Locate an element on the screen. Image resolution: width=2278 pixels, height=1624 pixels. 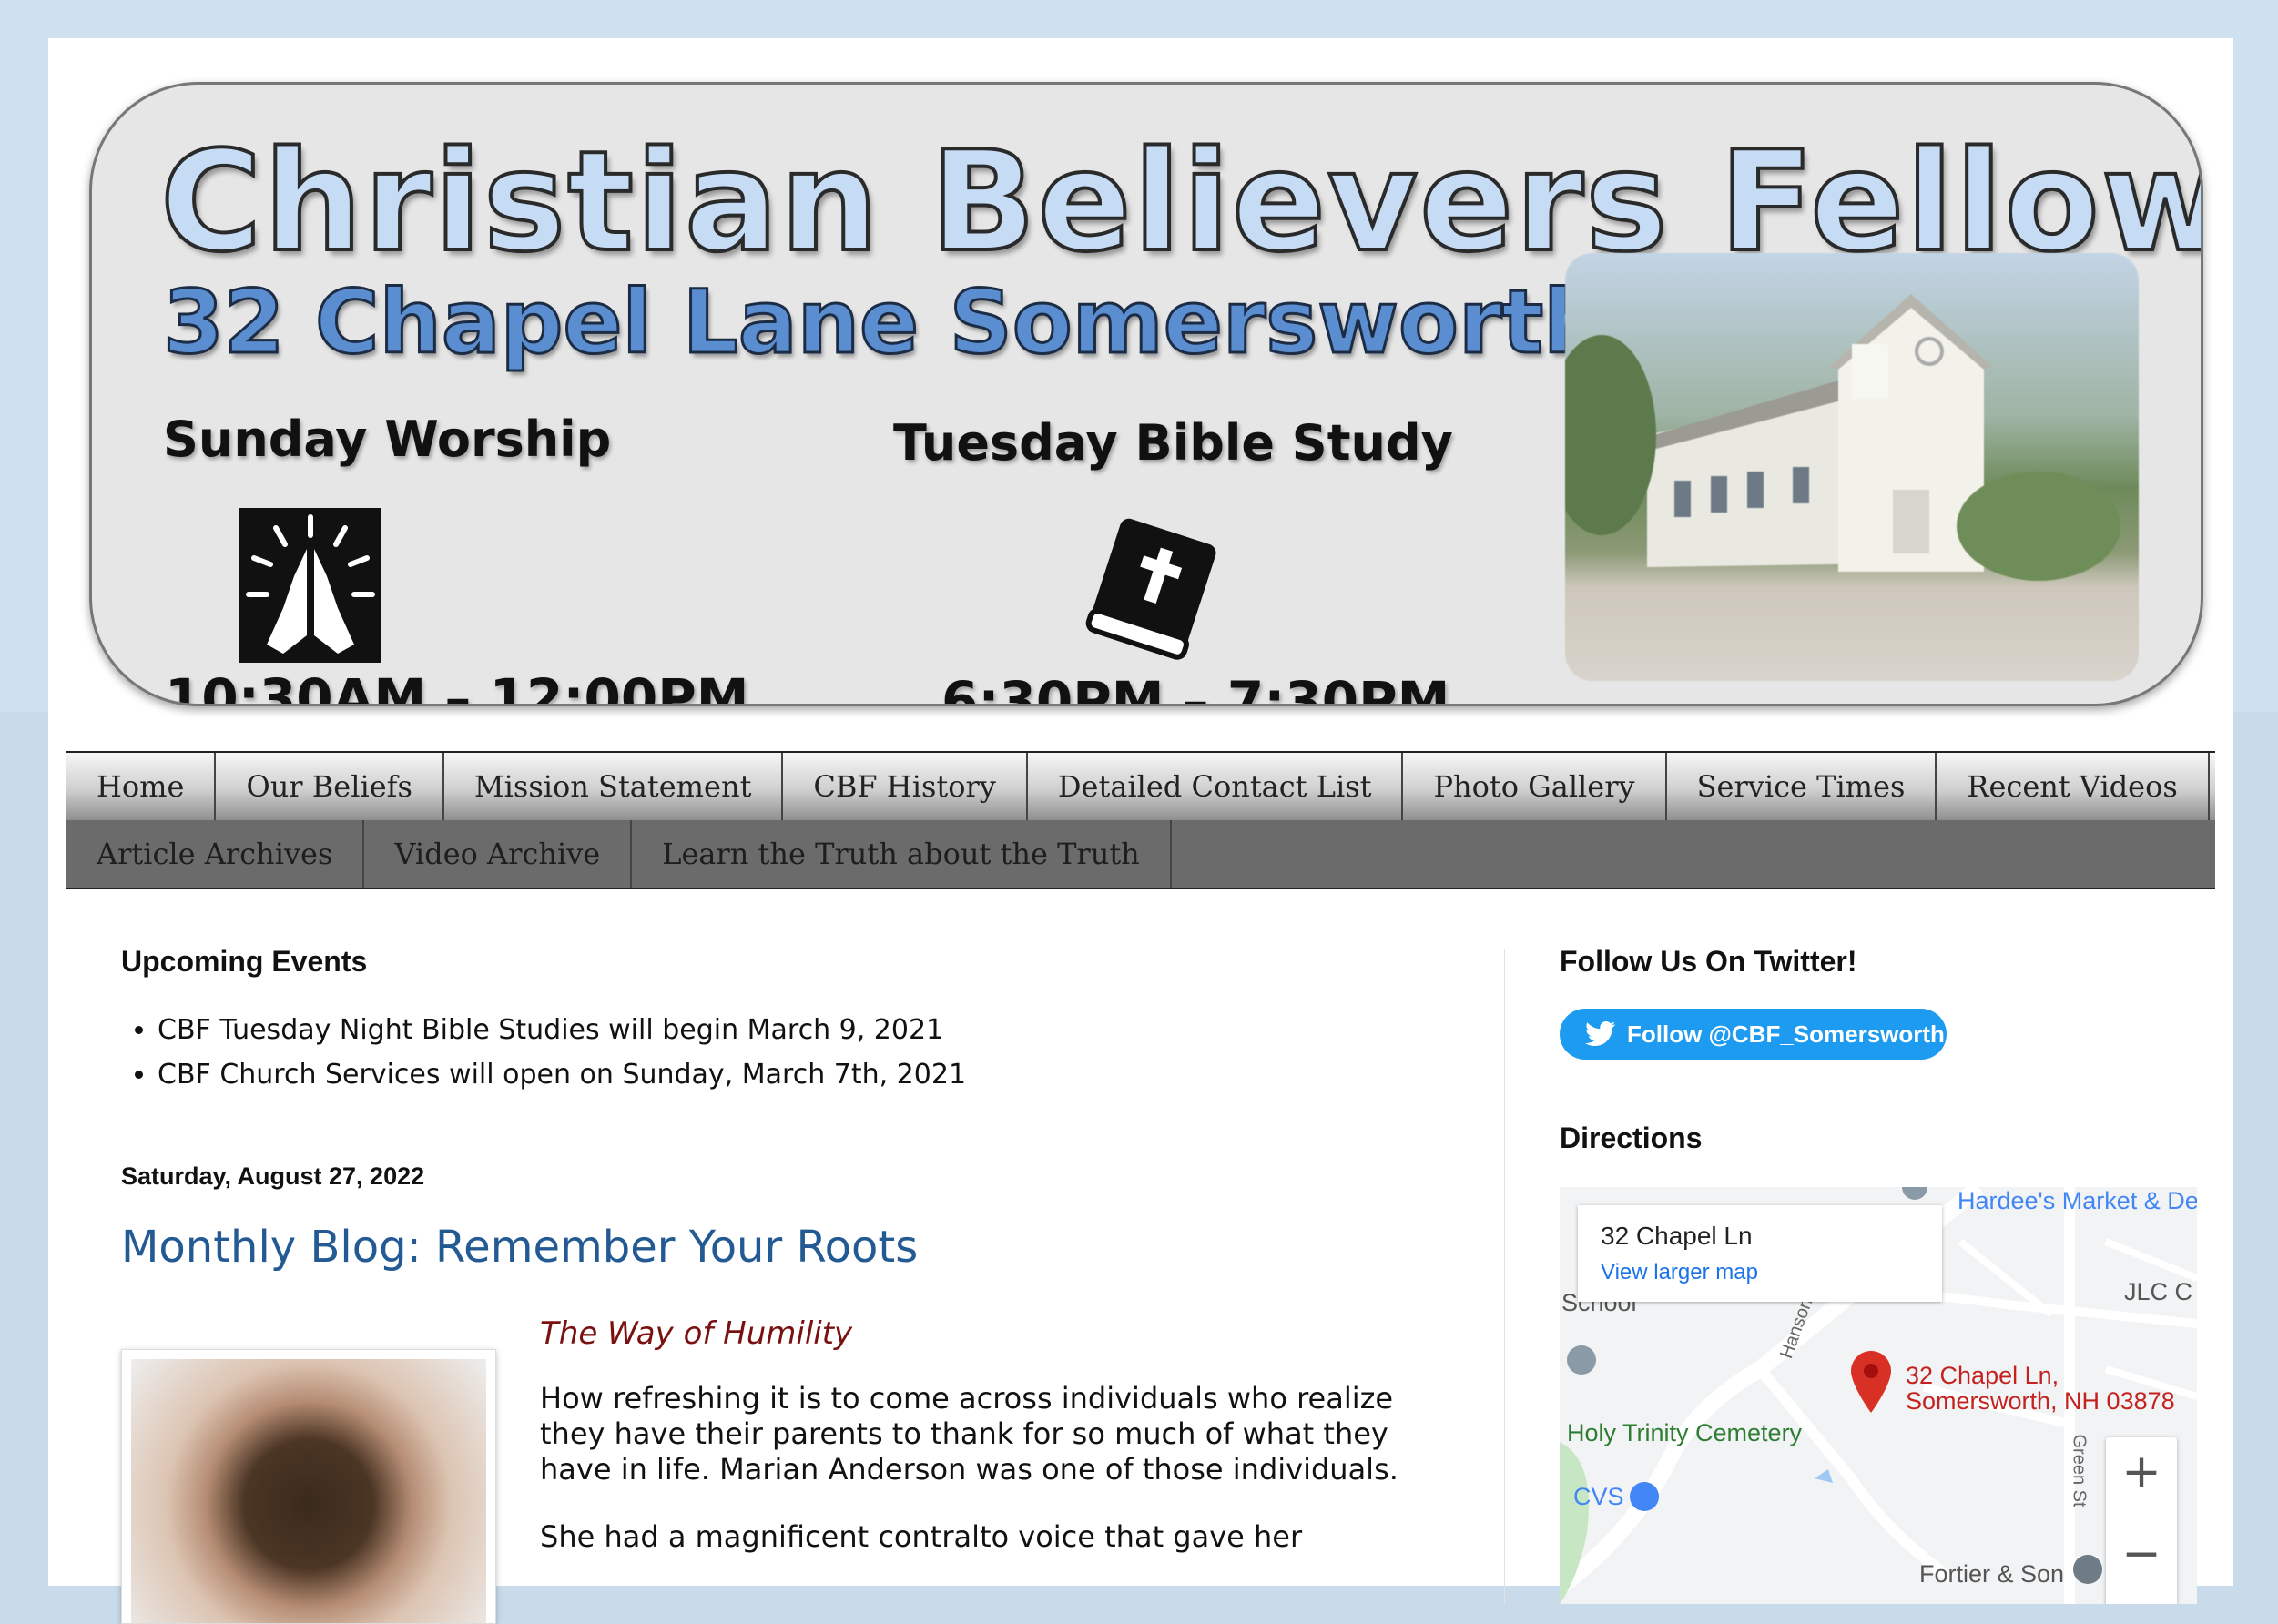
map-label-address-line2: Somersworth, NH 03878 is located at coordinates (2041, 1401).